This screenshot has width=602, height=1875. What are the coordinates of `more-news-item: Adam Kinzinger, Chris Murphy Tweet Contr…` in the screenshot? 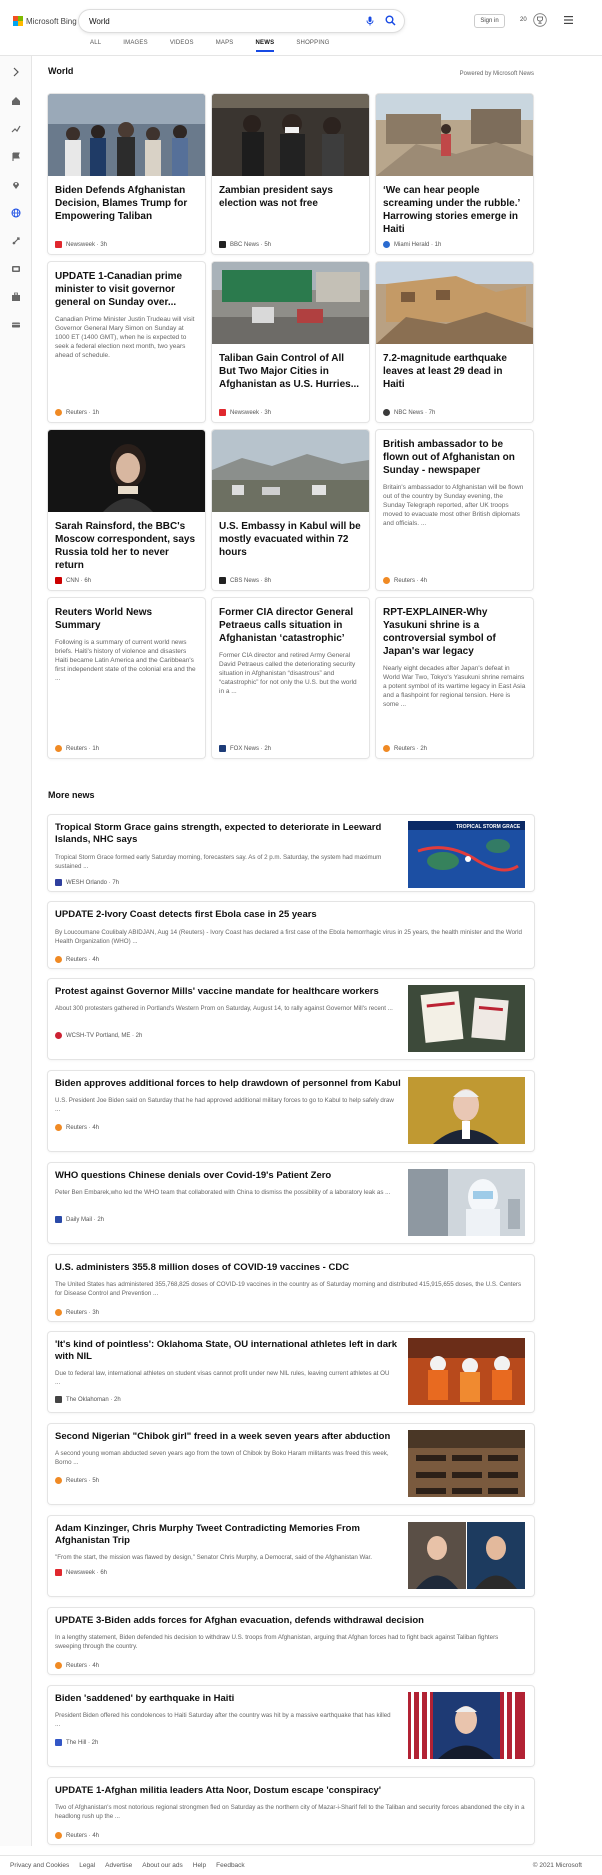 It's located at (291, 1556).